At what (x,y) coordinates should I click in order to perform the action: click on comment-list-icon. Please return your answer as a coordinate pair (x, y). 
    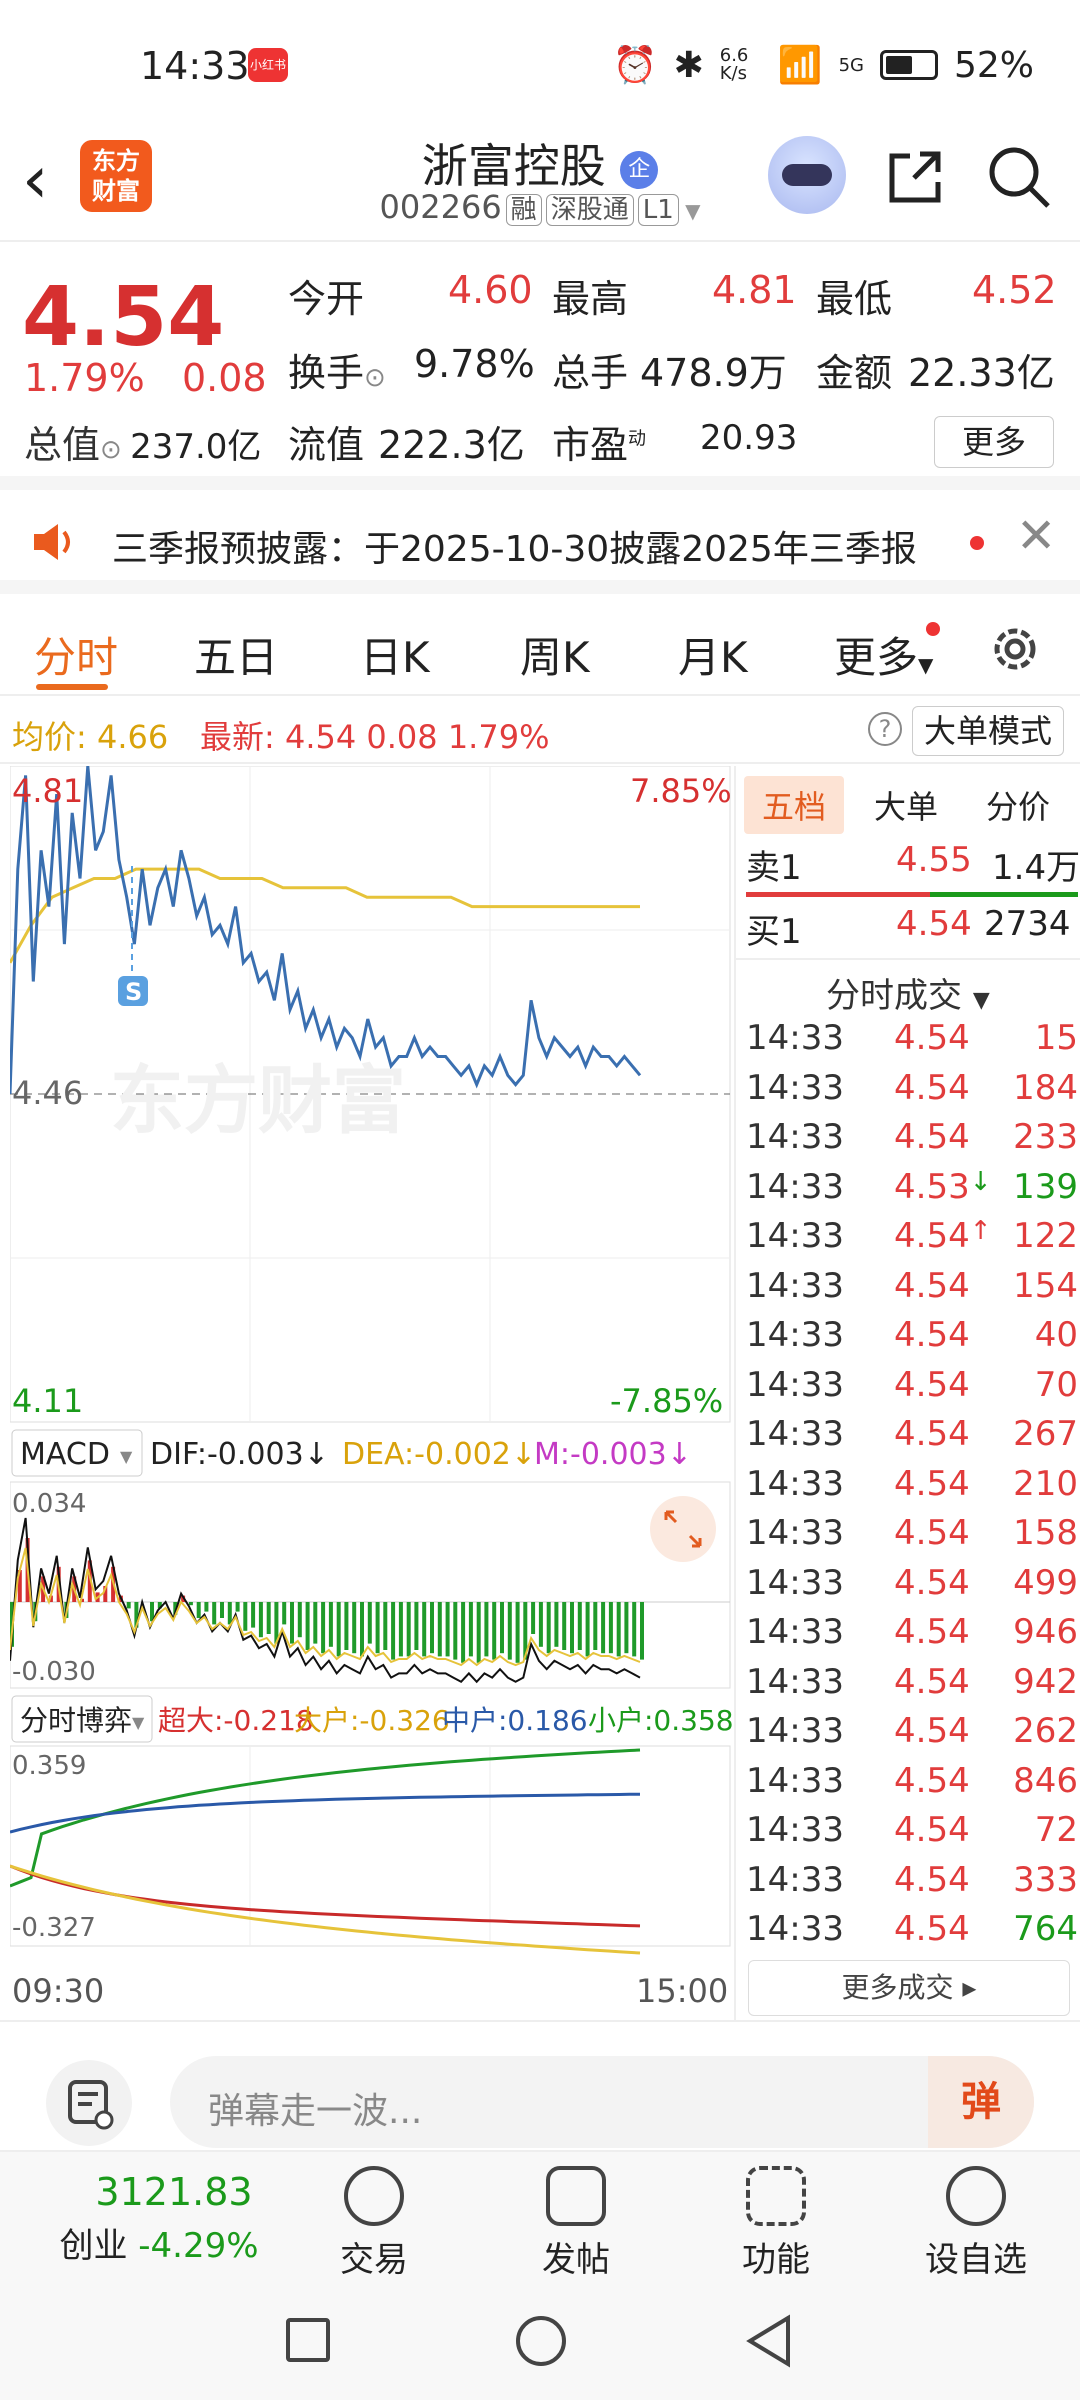
    Looking at the image, I should click on (89, 2103).